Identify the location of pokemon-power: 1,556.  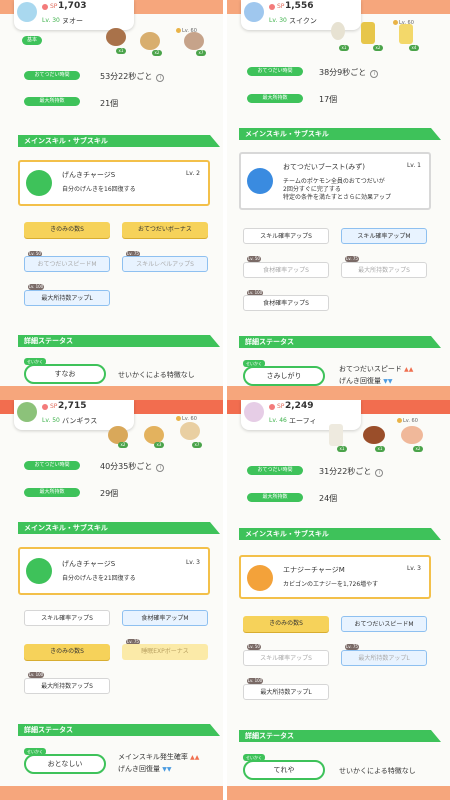
(299, 6).